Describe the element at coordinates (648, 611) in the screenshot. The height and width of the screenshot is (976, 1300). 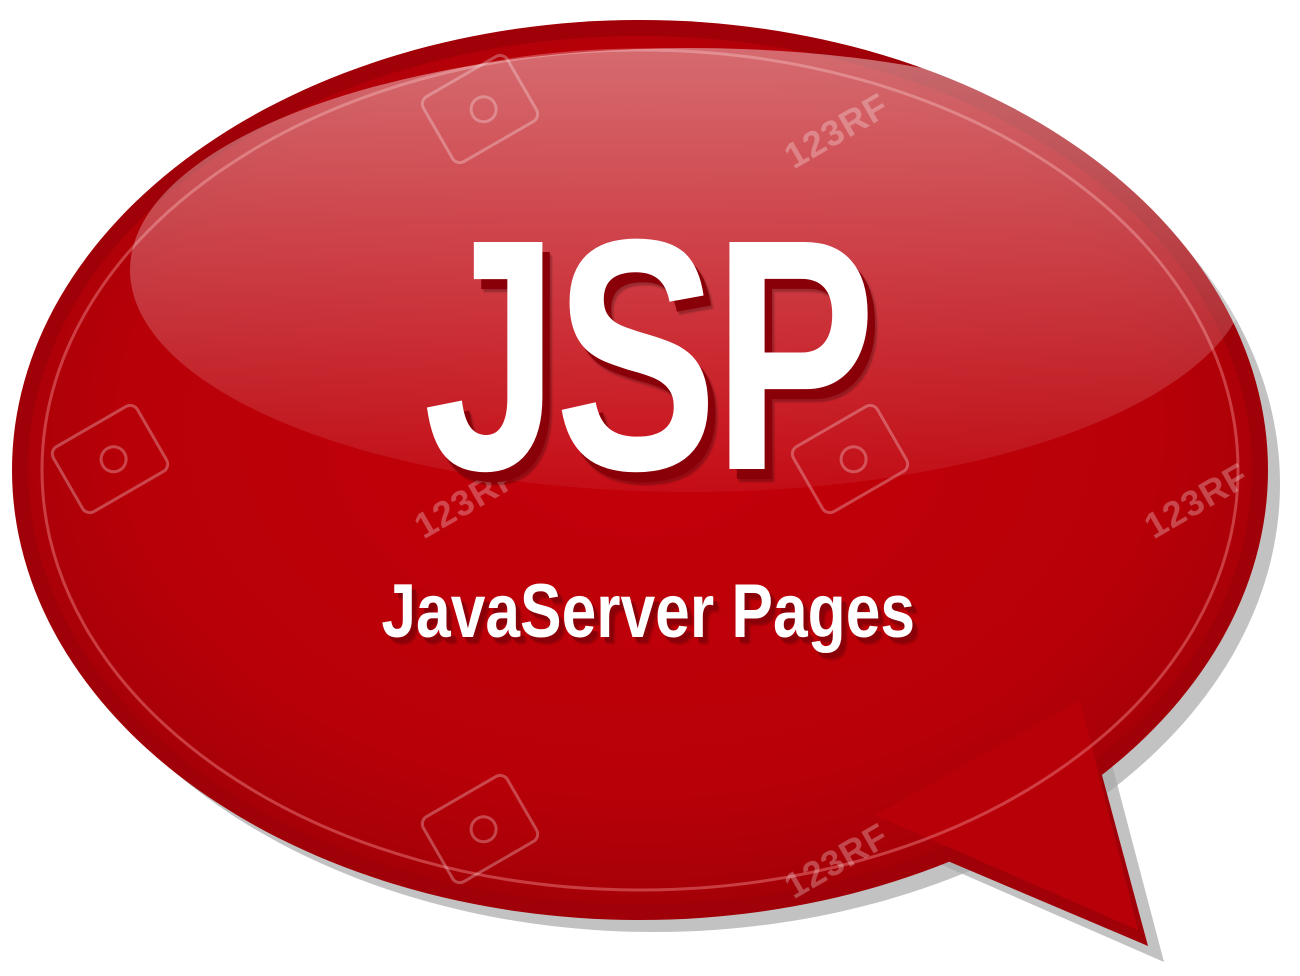
I see `acronym-expansion: JavaServer Pages` at that location.